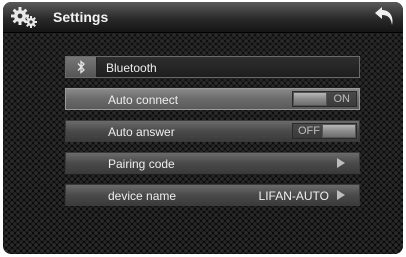  I want to click on auto-connect-toggle: ON, so click(324, 99).